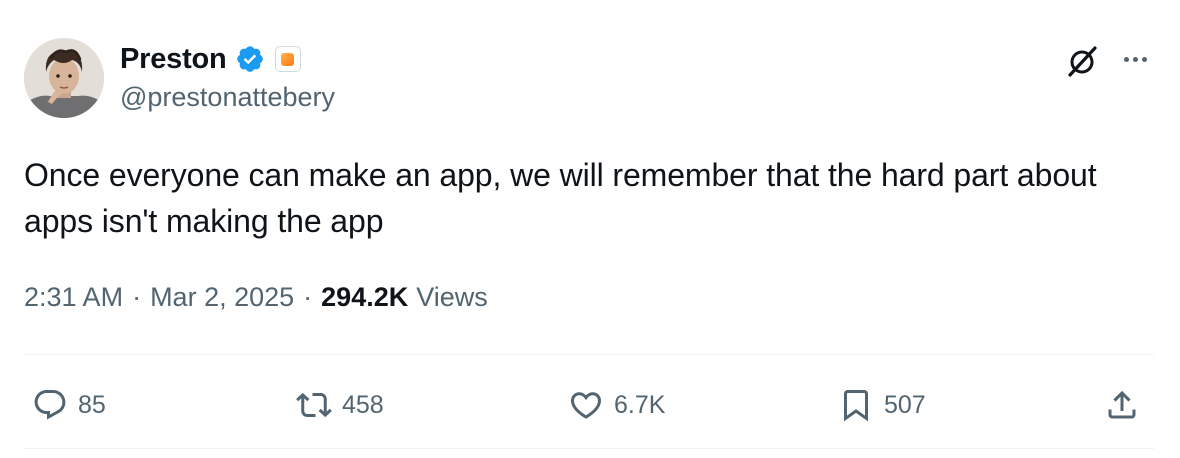 The width and height of the screenshot is (1180, 458). I want to click on views-count: 294.2K, so click(364, 297).